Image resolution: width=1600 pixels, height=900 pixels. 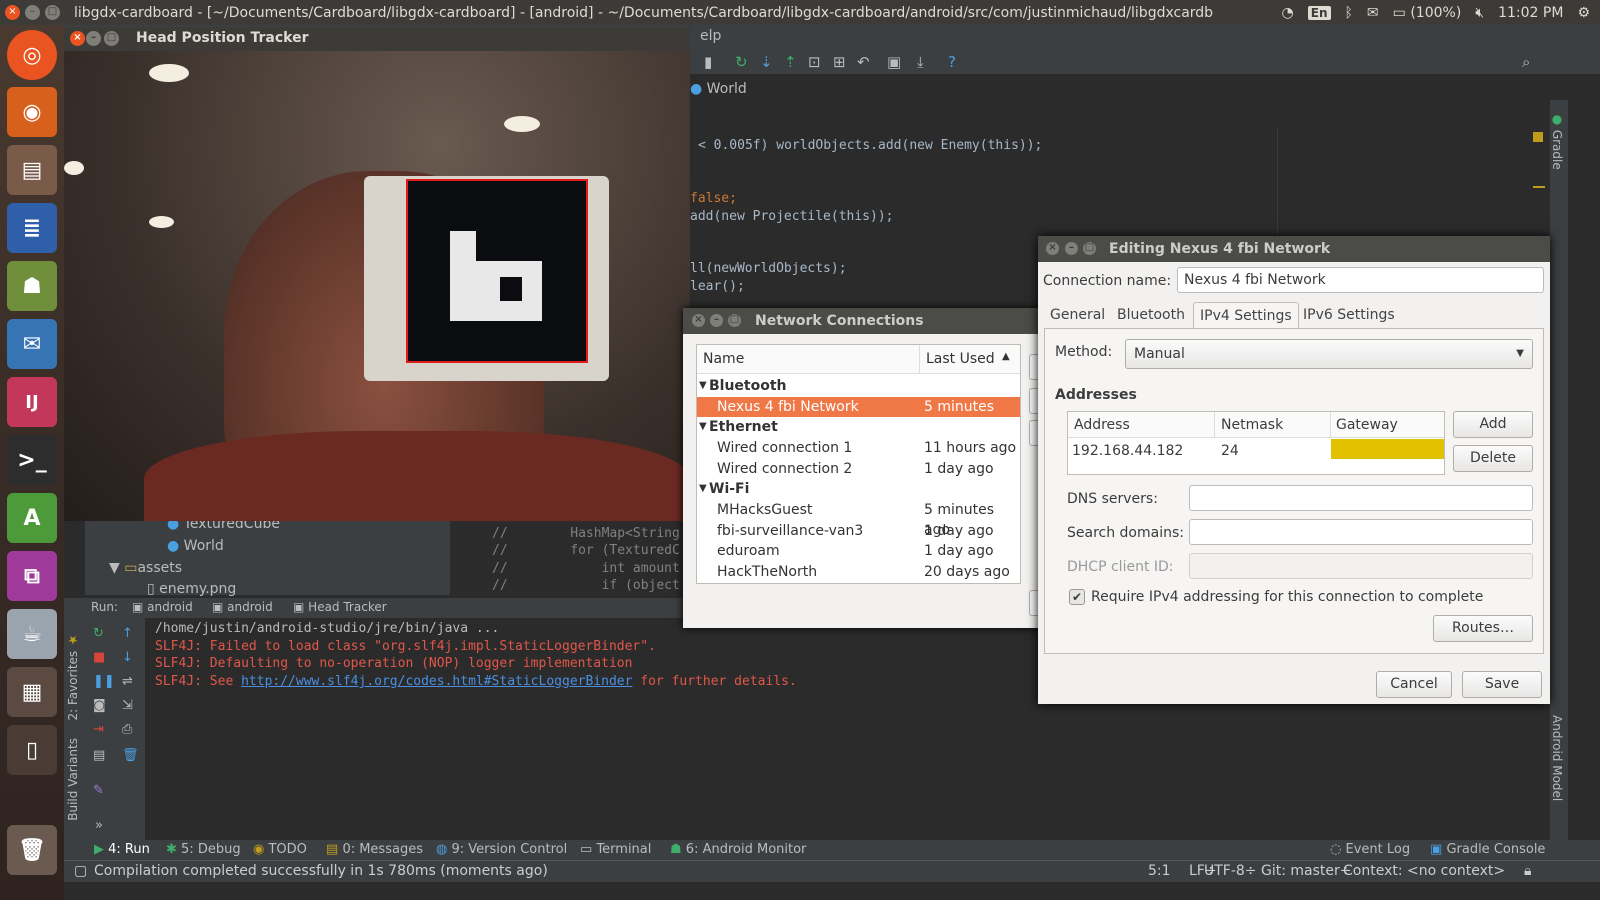 I want to click on column-gateway: Gateway, so click(x=1367, y=425).